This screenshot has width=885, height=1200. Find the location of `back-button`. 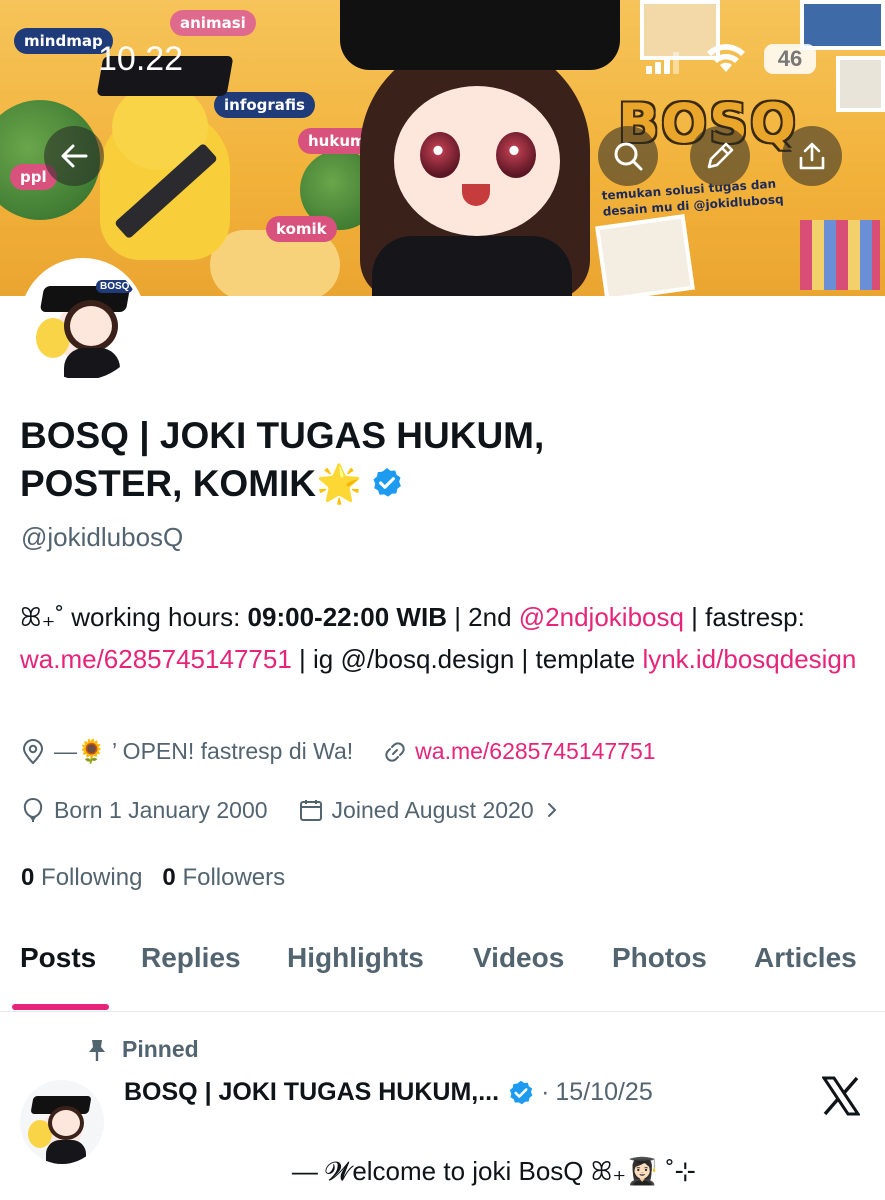

back-button is located at coordinates (74, 156).